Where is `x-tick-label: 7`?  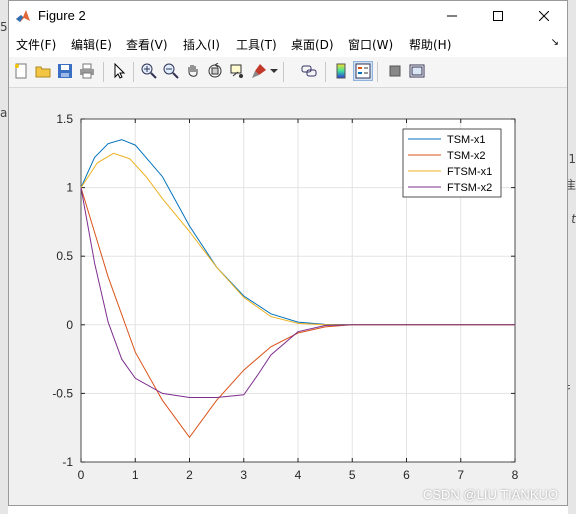 x-tick-label: 7 is located at coordinates (460, 475).